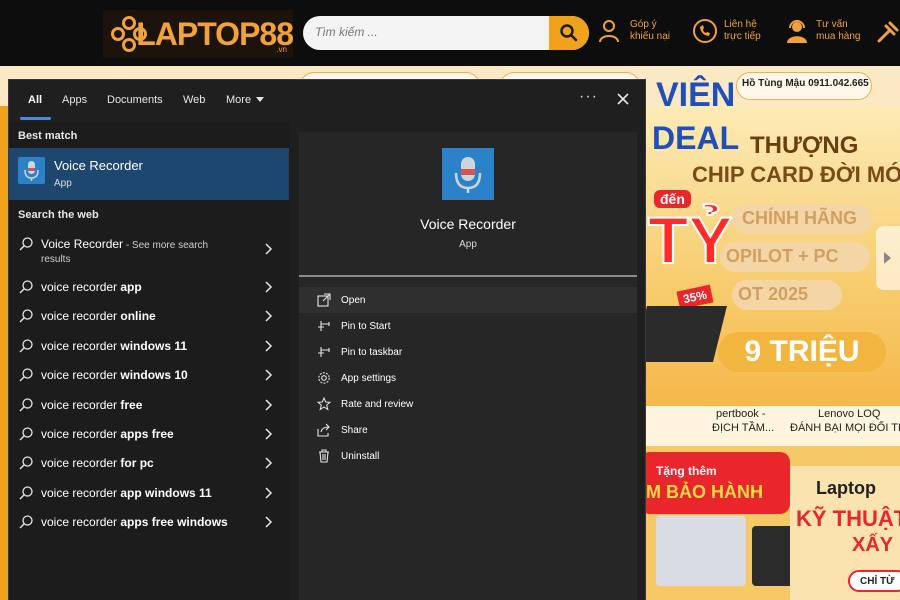  Describe the element at coordinates (149, 287) in the screenshot. I see `suggestion-item: voice recorder app` at that location.